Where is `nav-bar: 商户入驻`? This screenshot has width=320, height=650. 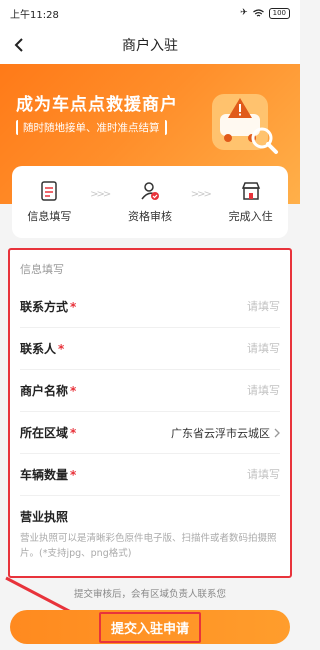 nav-bar: 商户入驻 is located at coordinates (150, 45).